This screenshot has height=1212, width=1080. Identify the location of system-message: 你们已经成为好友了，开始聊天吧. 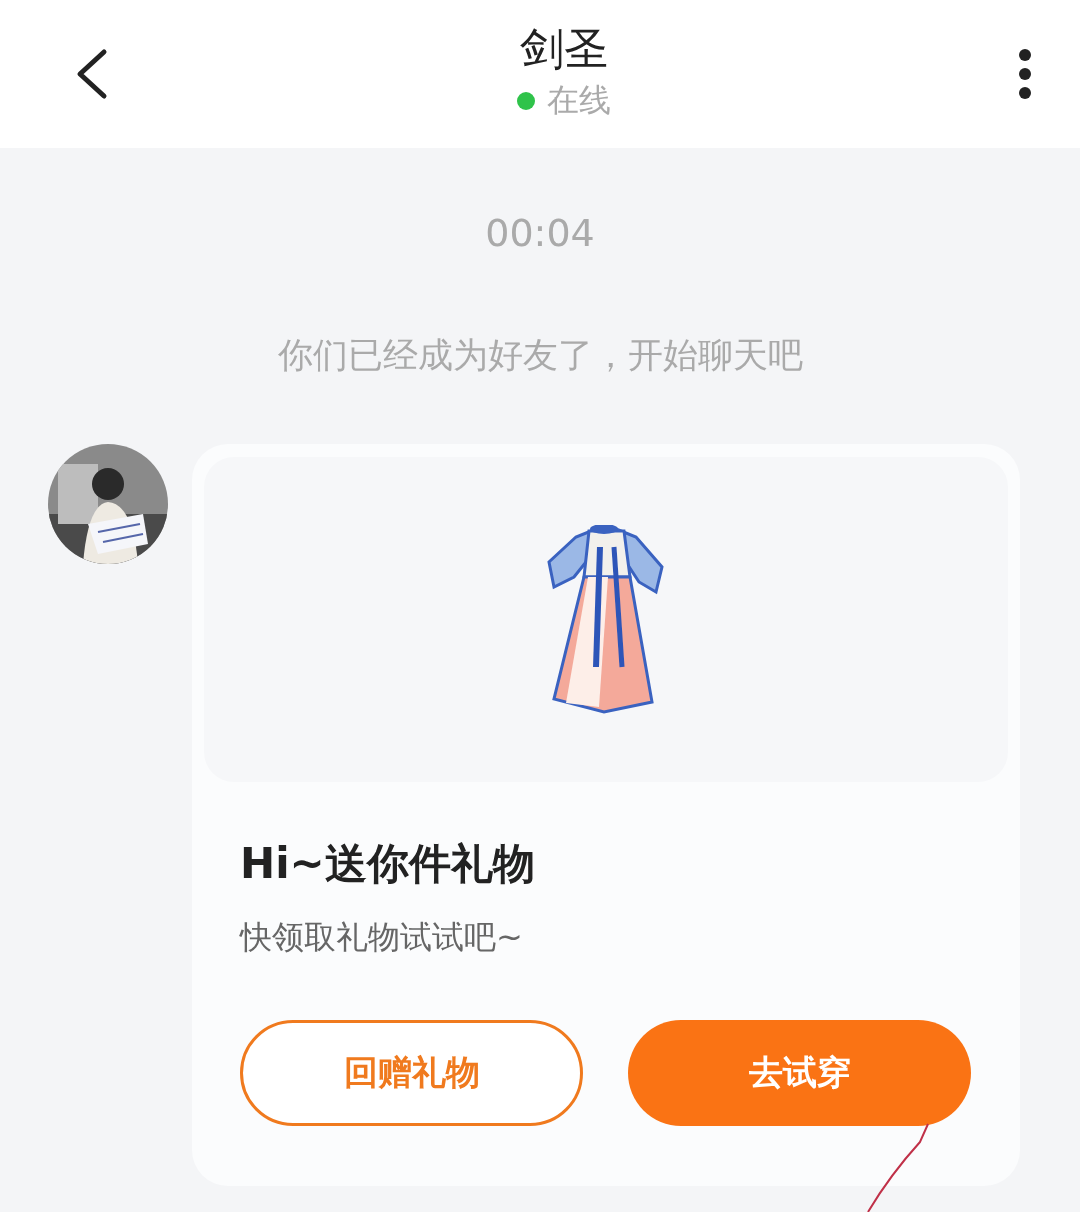
(540, 355).